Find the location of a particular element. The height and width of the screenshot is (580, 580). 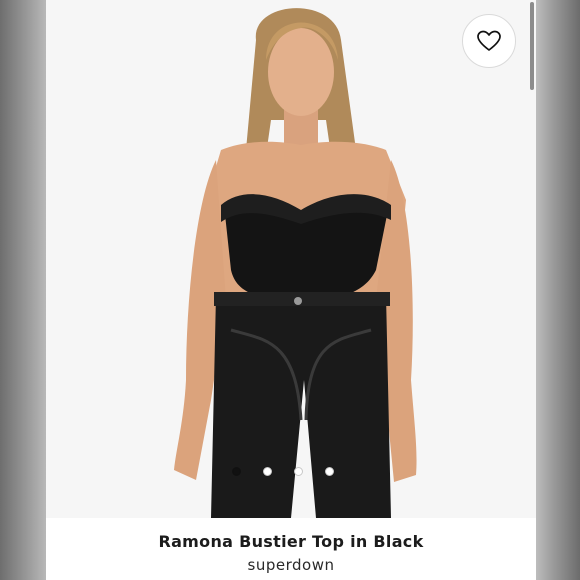

favorite-button is located at coordinates (489, 41).